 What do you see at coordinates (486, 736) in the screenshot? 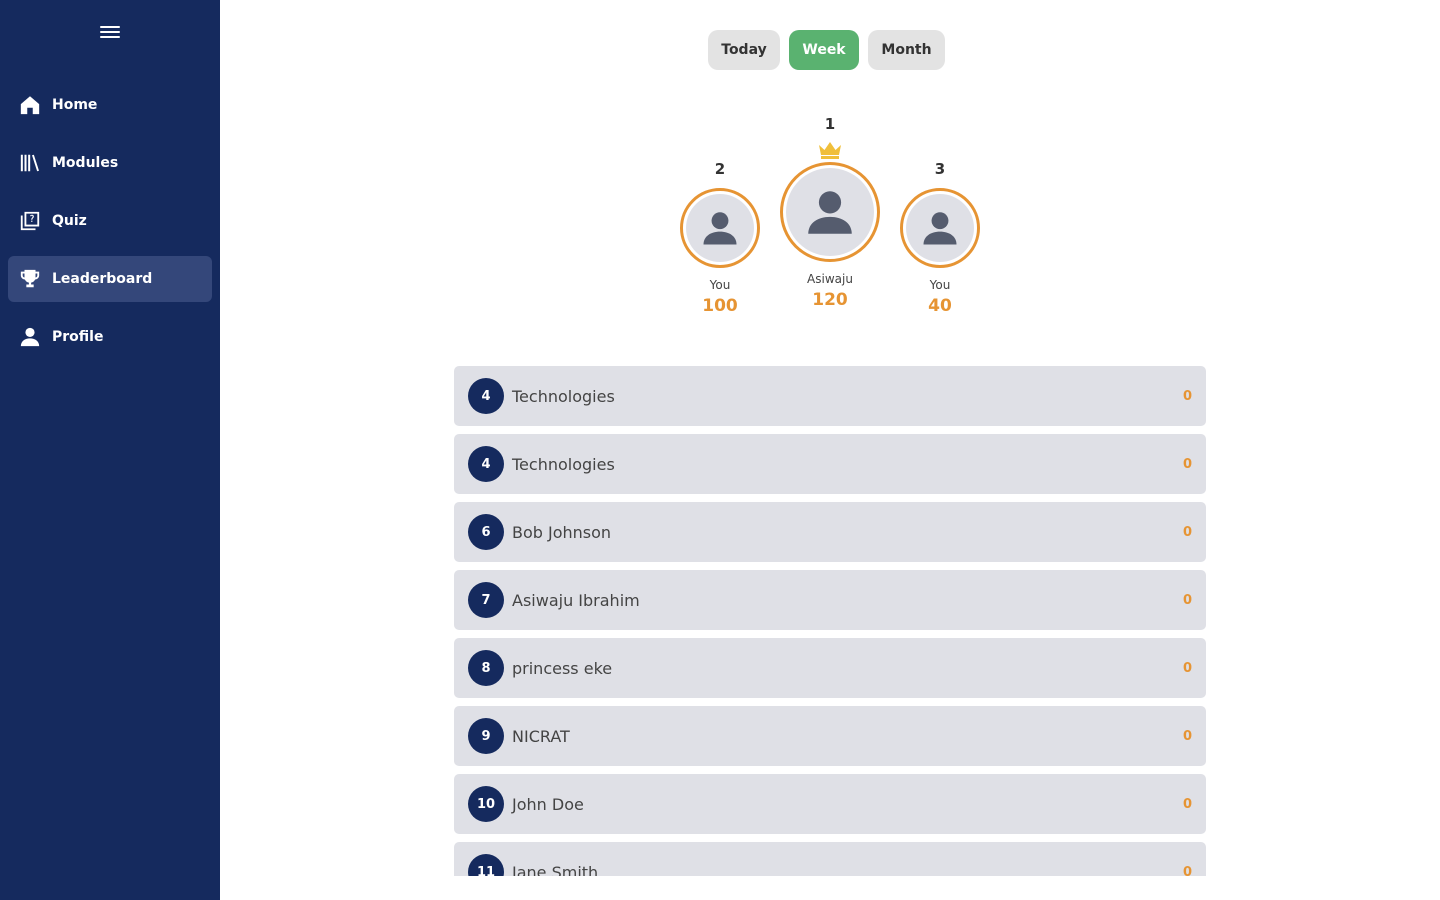
I see `rank-badge: 9` at bounding box center [486, 736].